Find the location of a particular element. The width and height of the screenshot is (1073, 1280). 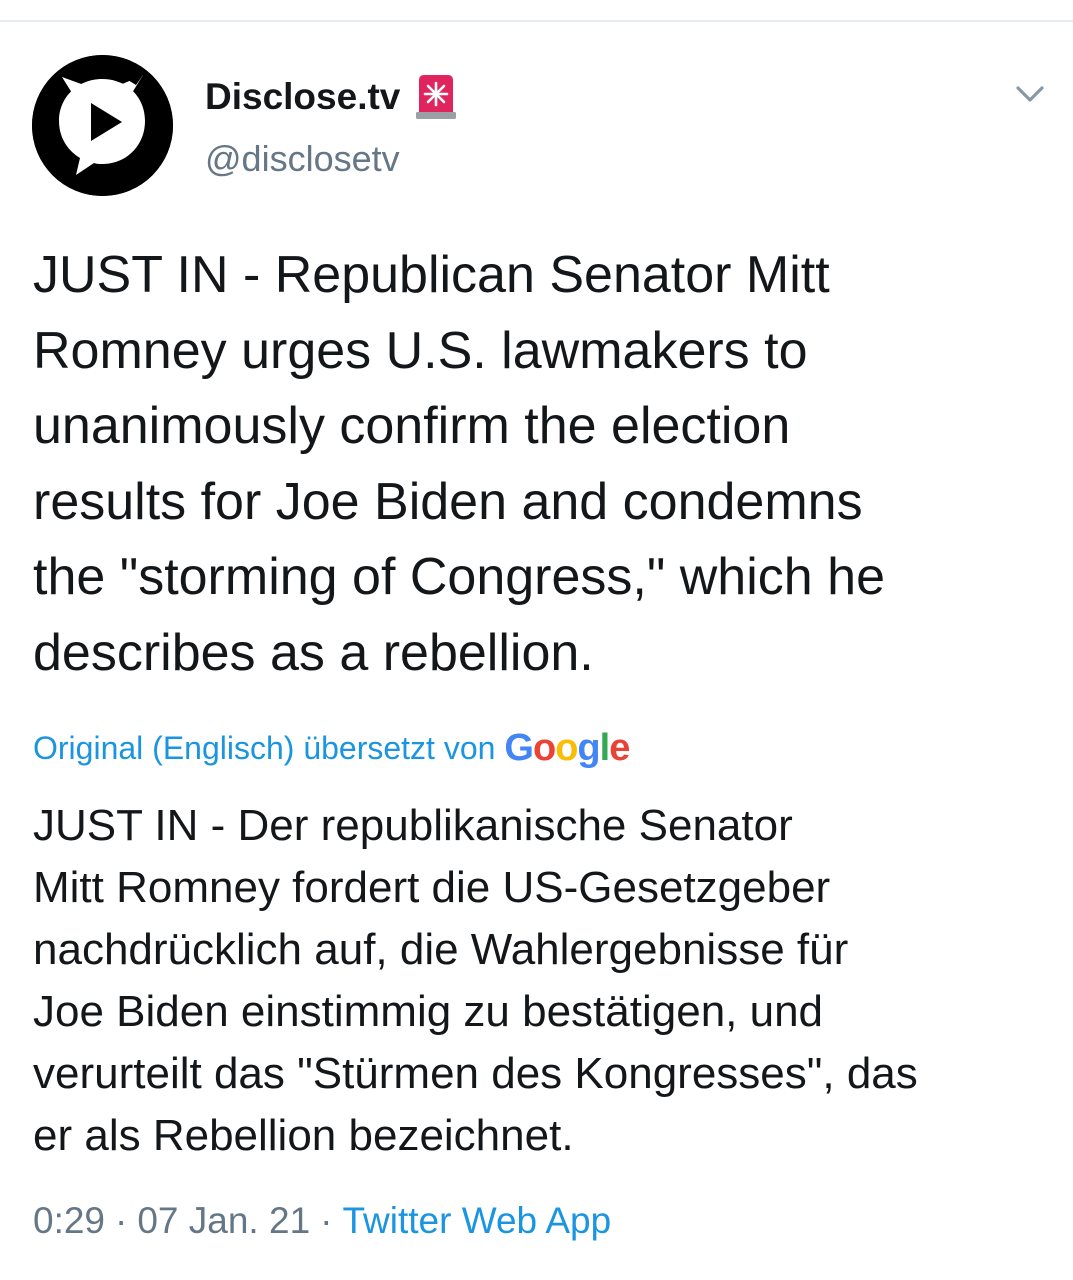

avatar is located at coordinates (102, 125).